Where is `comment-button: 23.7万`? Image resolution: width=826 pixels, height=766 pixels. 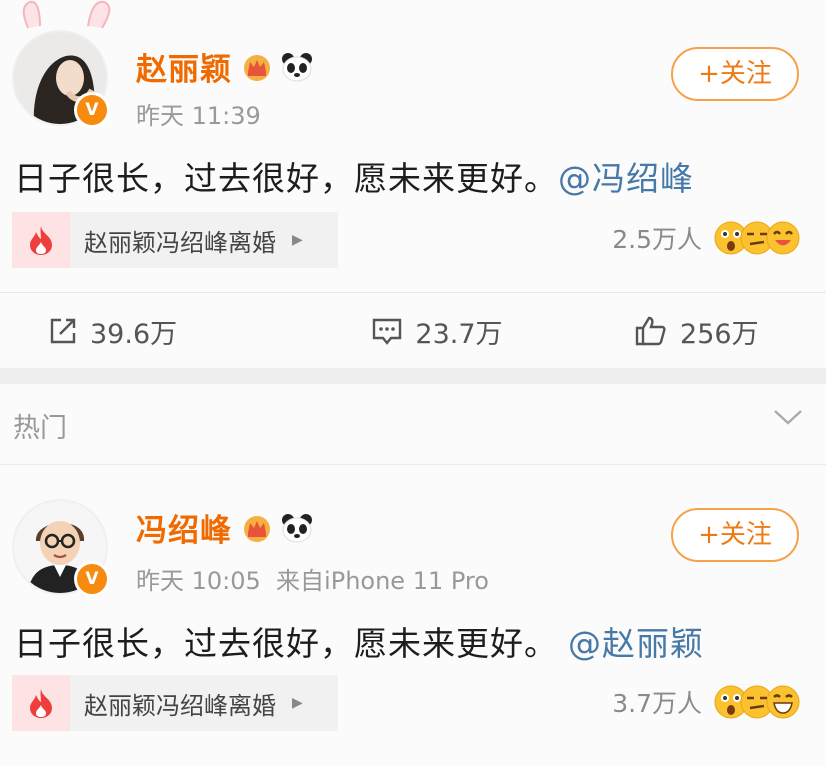
comment-button: 23.7万 is located at coordinates (436, 331).